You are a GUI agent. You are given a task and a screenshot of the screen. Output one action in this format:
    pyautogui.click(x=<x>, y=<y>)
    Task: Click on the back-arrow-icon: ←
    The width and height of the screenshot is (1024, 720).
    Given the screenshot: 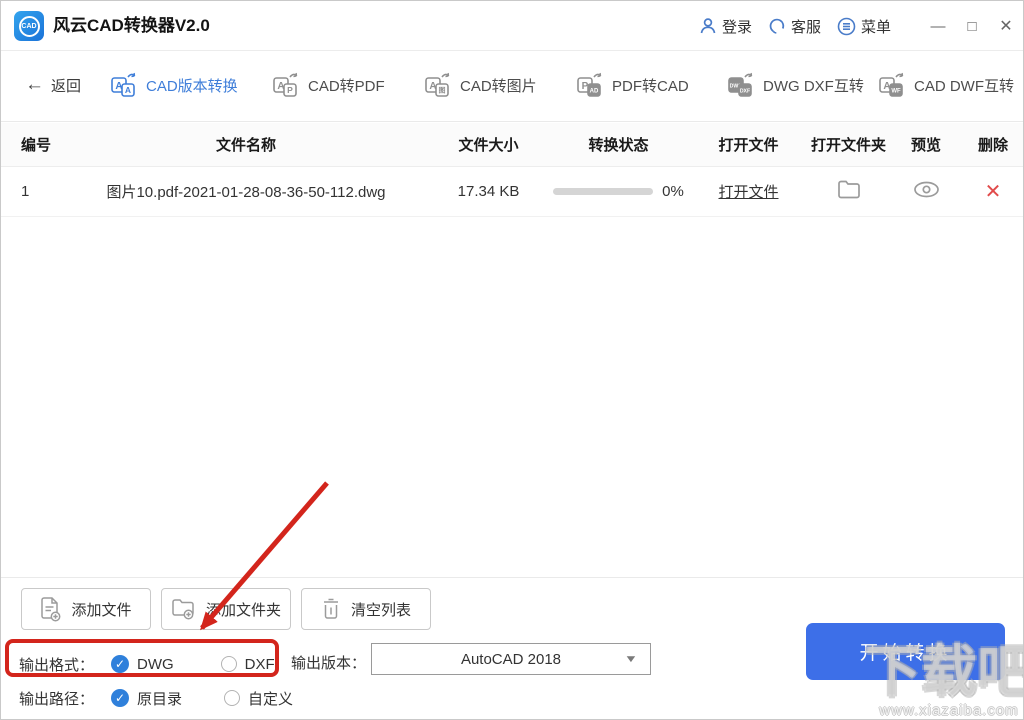 What is the action you would take?
    pyautogui.click(x=34, y=84)
    